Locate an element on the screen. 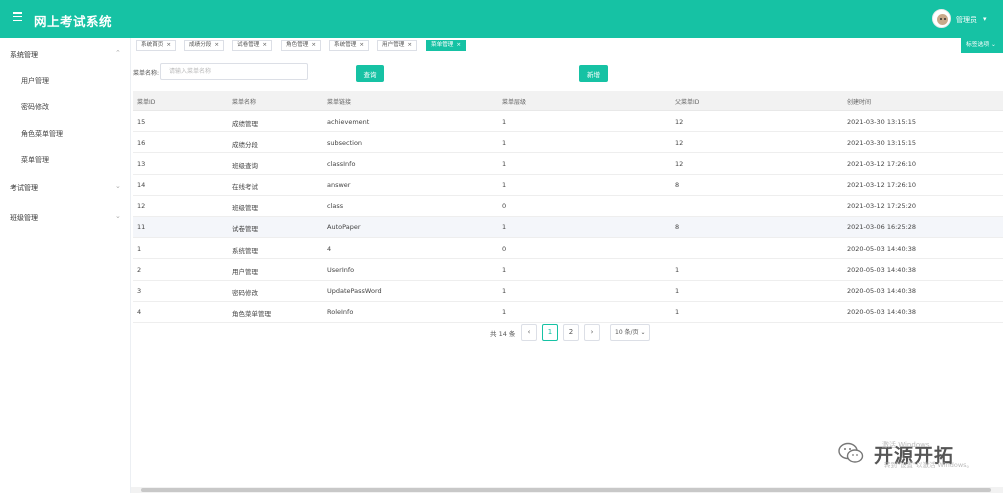 This screenshot has height=493, width=1003. table-cell: 2021-03-30 13:15:15 is located at coordinates (882, 121).